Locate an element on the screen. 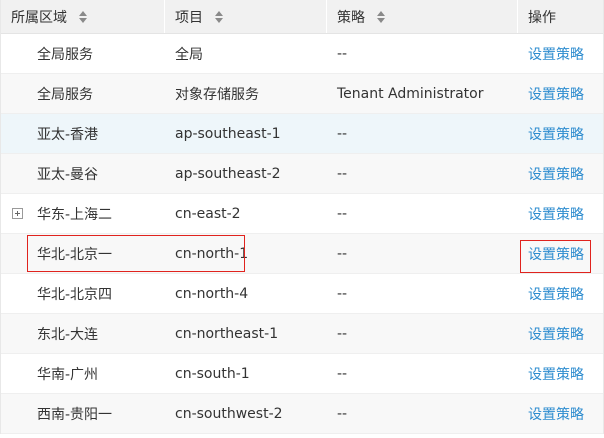 This screenshot has width=604, height=438. expand-icon is located at coordinates (17, 213).